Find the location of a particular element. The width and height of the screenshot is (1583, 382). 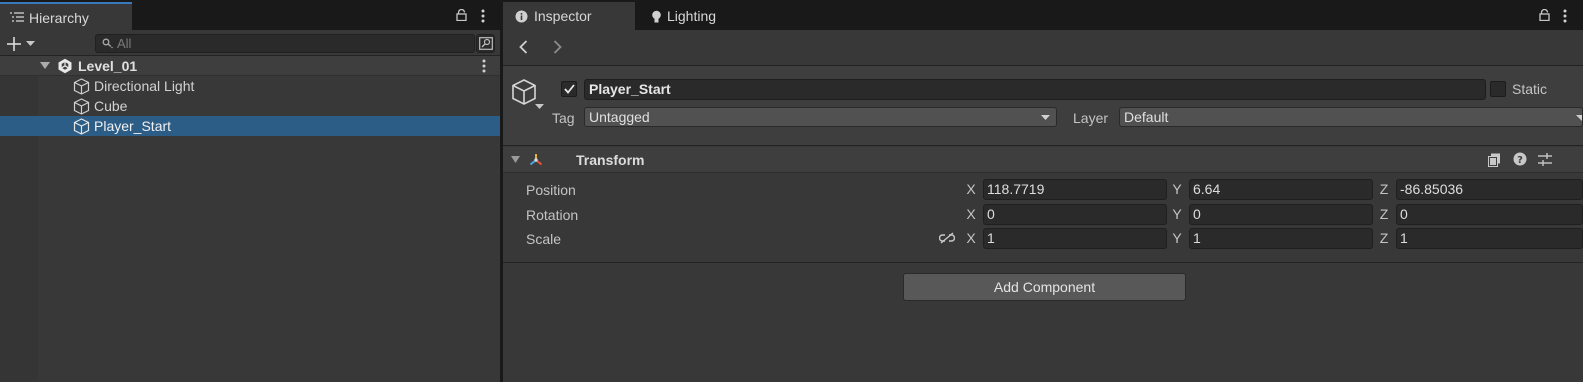

hierarchy-item: Directional Light is located at coordinates (250, 86).